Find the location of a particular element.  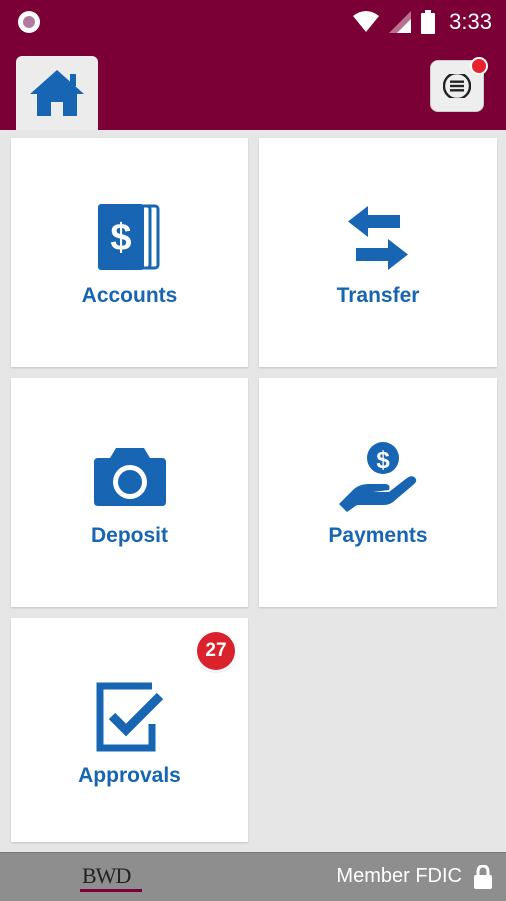

hamburger-menu-icon is located at coordinates (457, 86).